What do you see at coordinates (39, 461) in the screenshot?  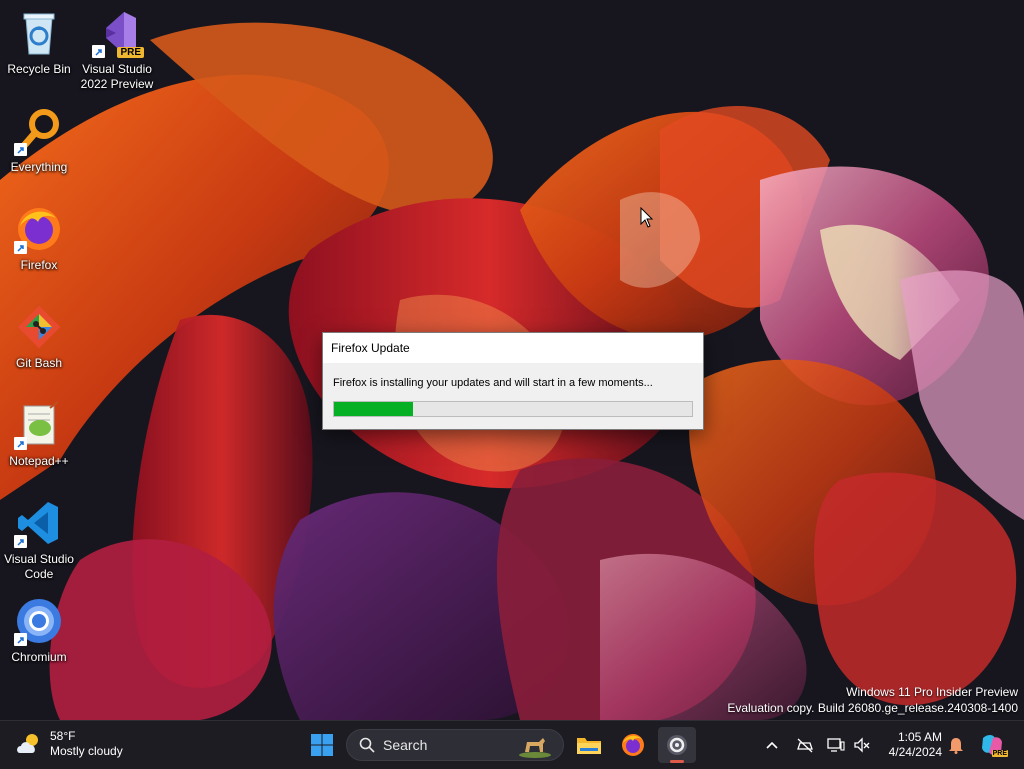 I see `desktop-icon-label: Notepad++` at bounding box center [39, 461].